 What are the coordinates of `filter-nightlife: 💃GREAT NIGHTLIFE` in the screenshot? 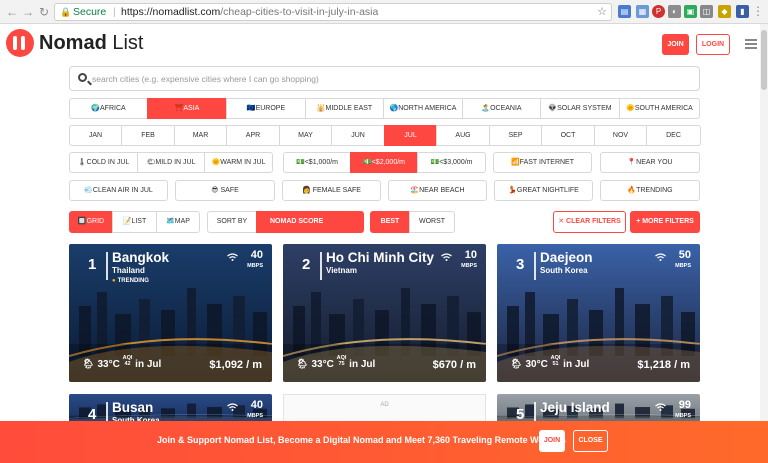 It's located at (543, 190).